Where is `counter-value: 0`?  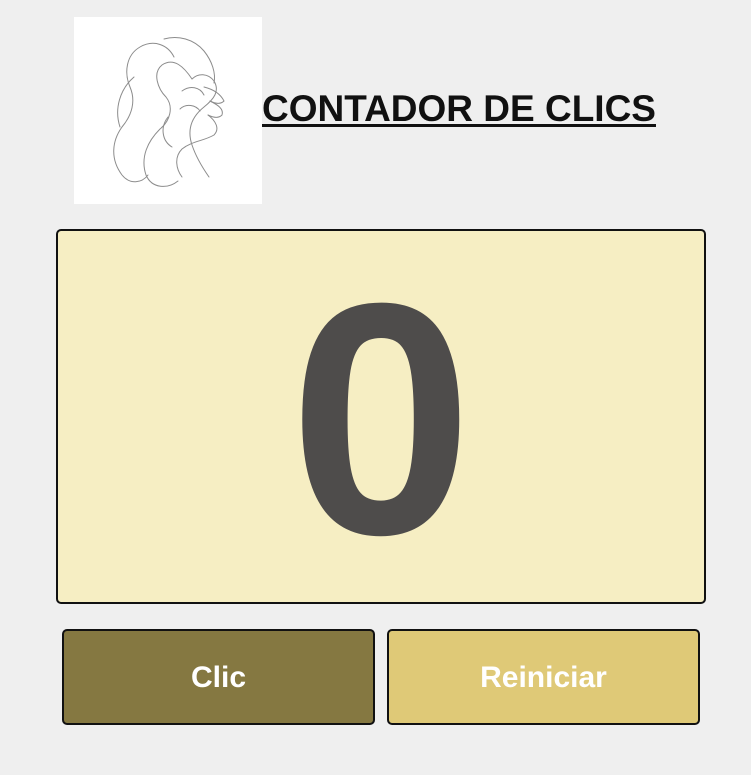 counter-value: 0 is located at coordinates (381, 418).